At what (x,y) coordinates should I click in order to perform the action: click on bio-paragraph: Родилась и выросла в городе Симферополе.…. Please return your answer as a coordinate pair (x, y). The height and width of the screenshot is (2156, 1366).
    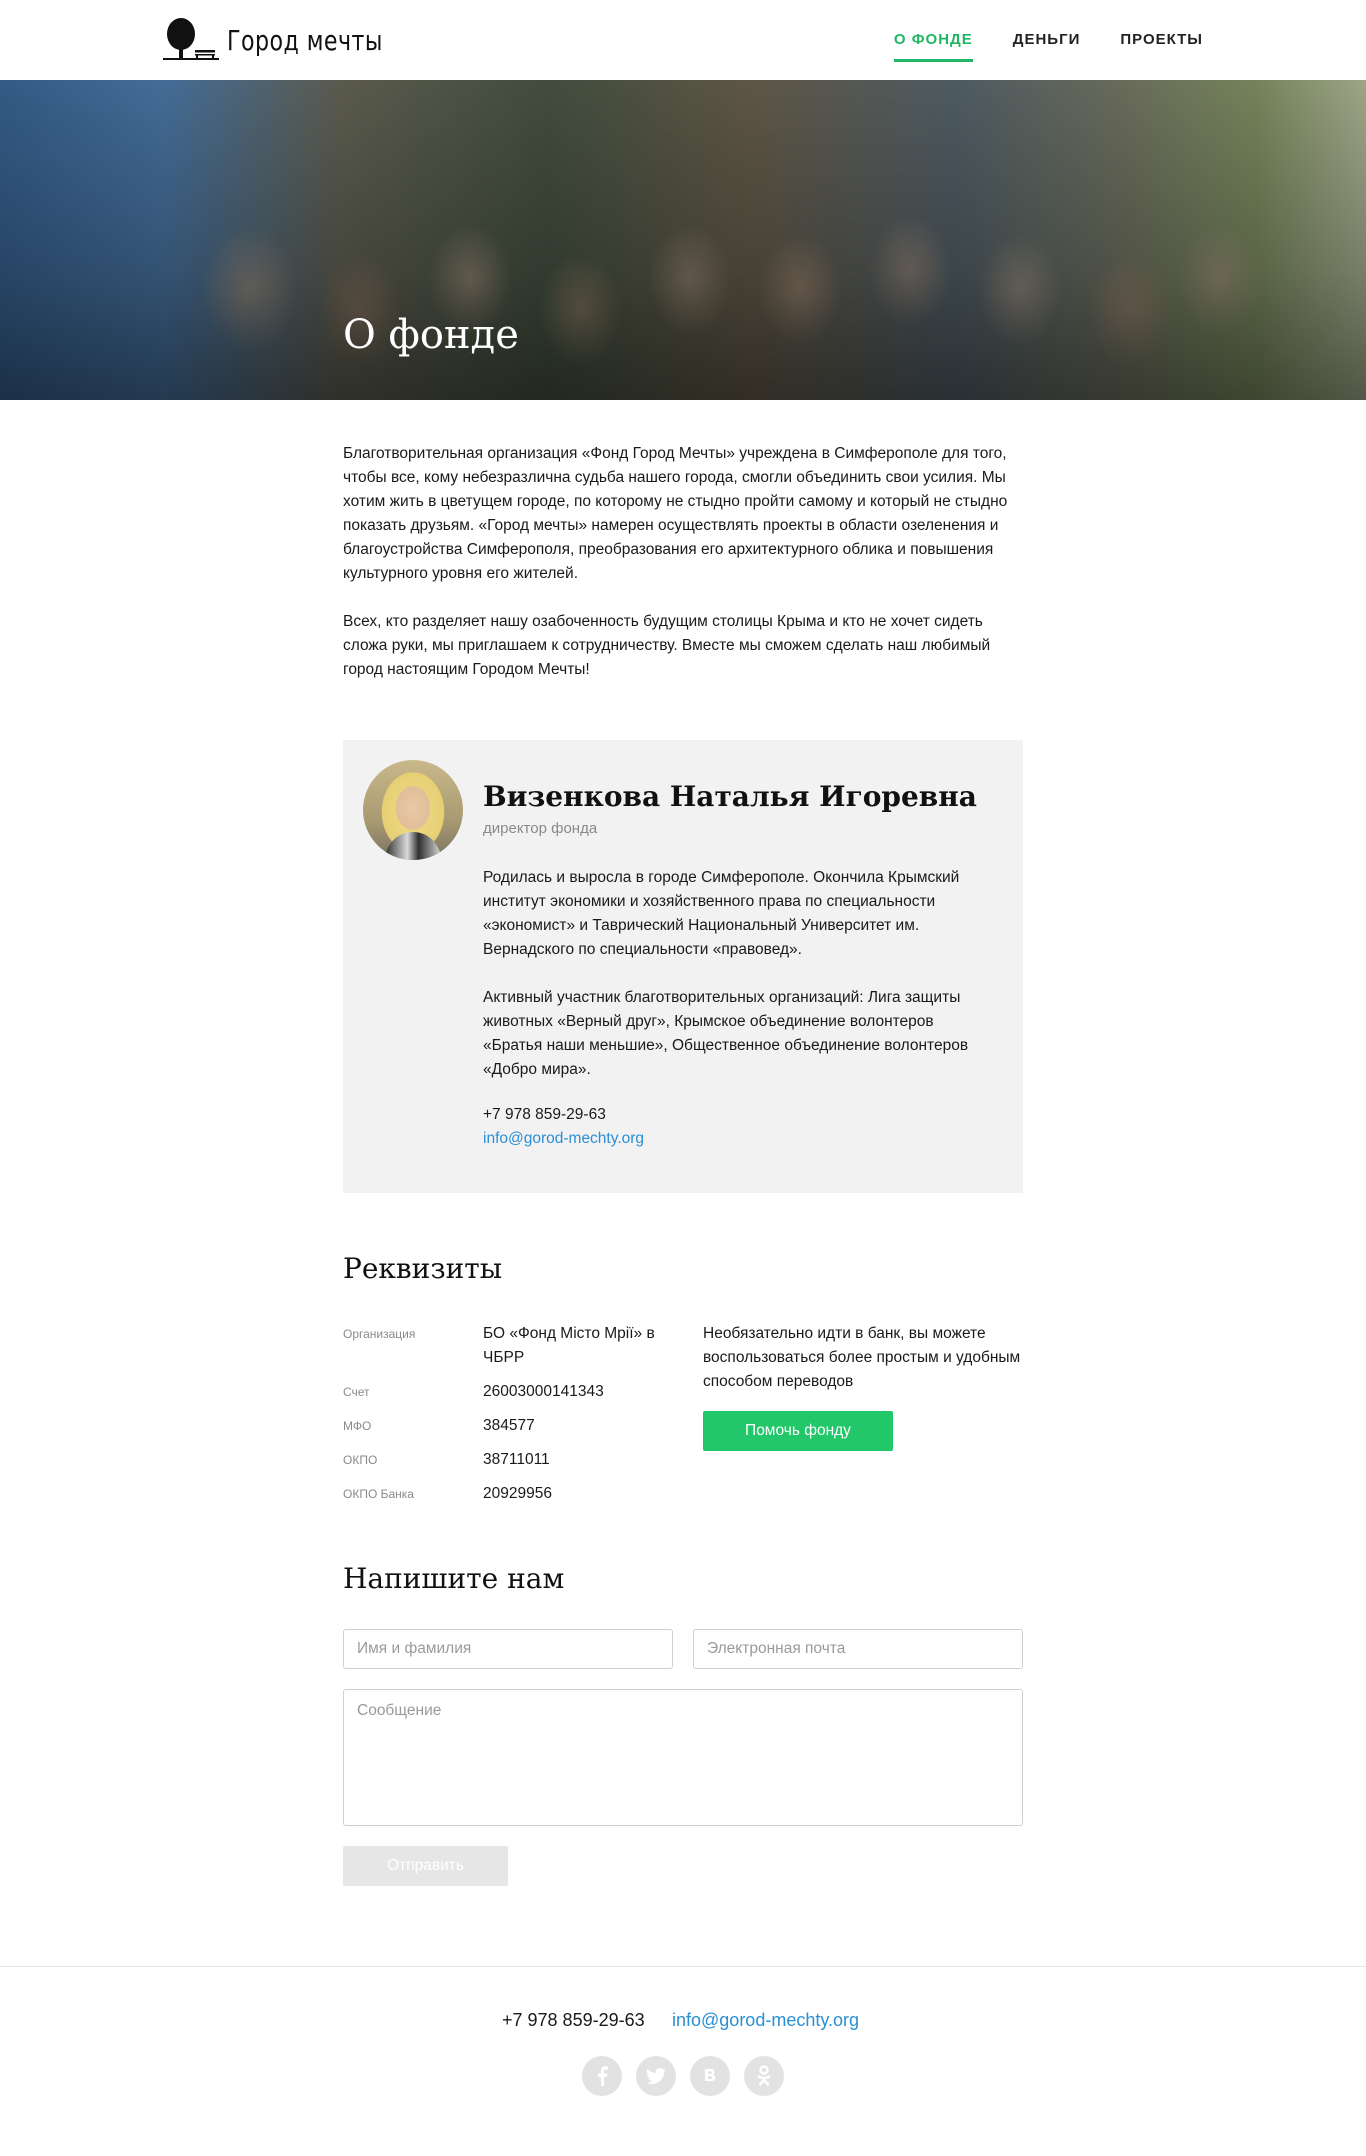
    Looking at the image, I should click on (721, 913).